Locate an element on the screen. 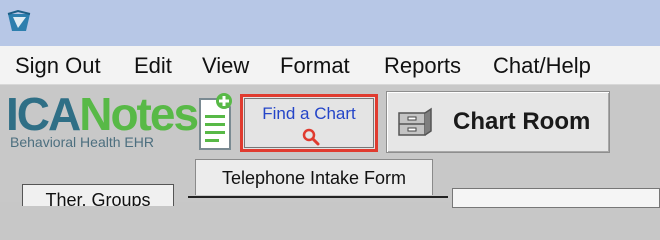 This screenshot has width=660, height=240. content-panel-edge is located at coordinates (556, 198).